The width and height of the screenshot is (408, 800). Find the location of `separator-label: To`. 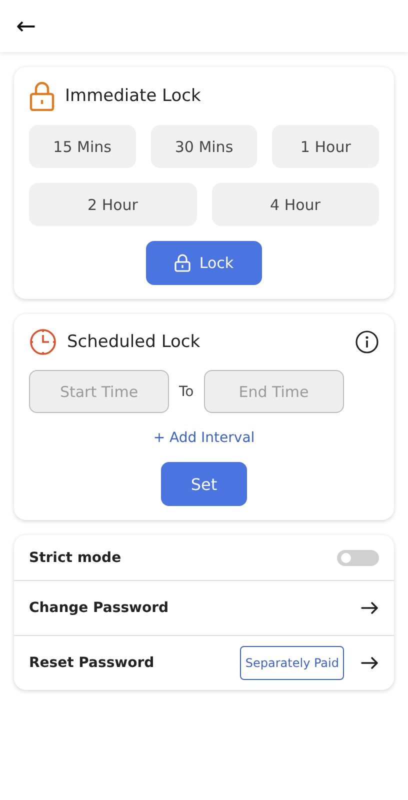

separator-label: To is located at coordinates (186, 392).